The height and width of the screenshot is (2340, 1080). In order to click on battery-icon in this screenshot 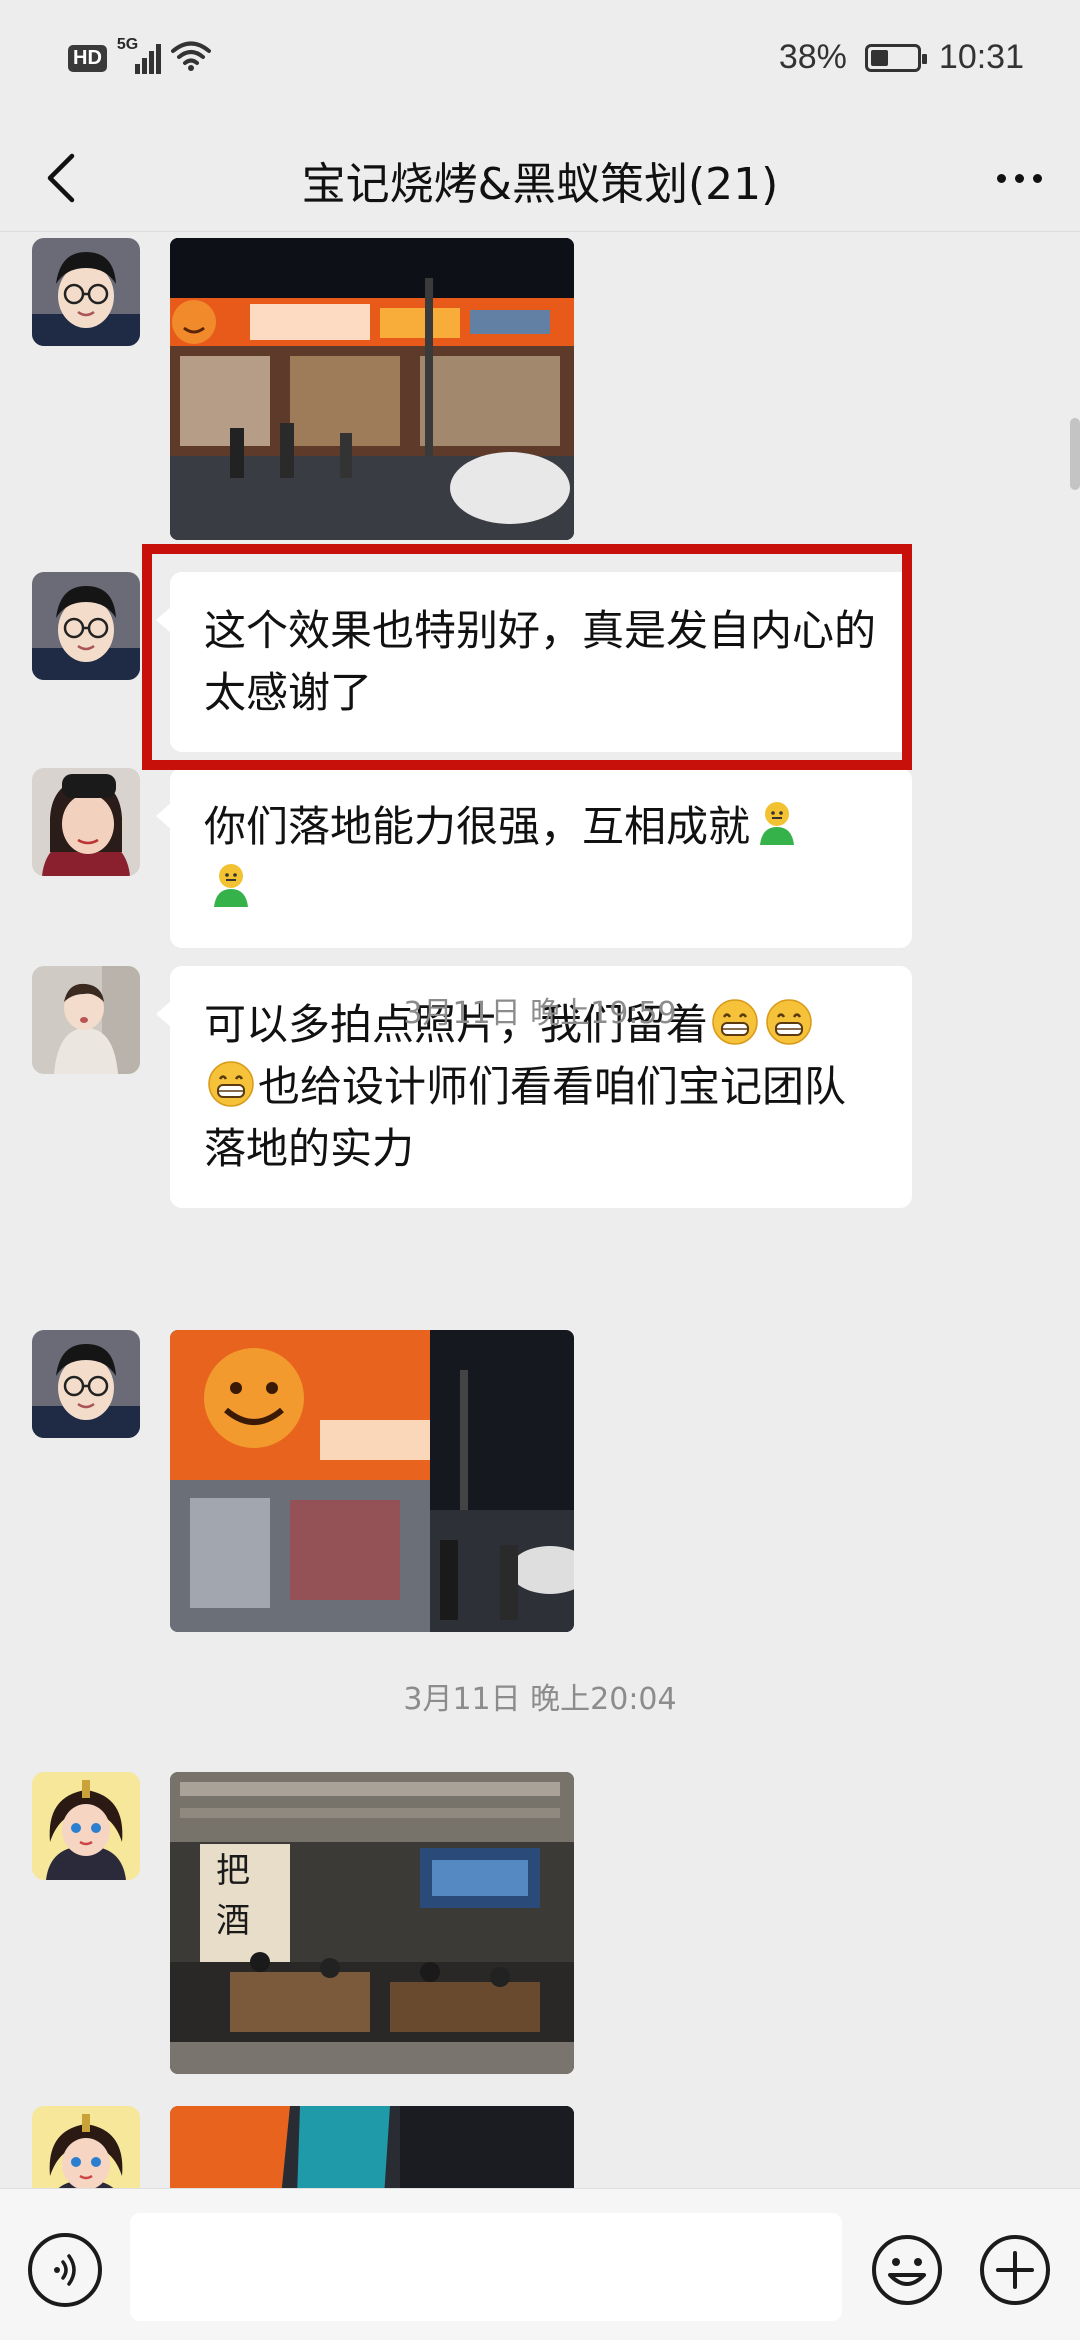, I will do `click(895, 57)`.